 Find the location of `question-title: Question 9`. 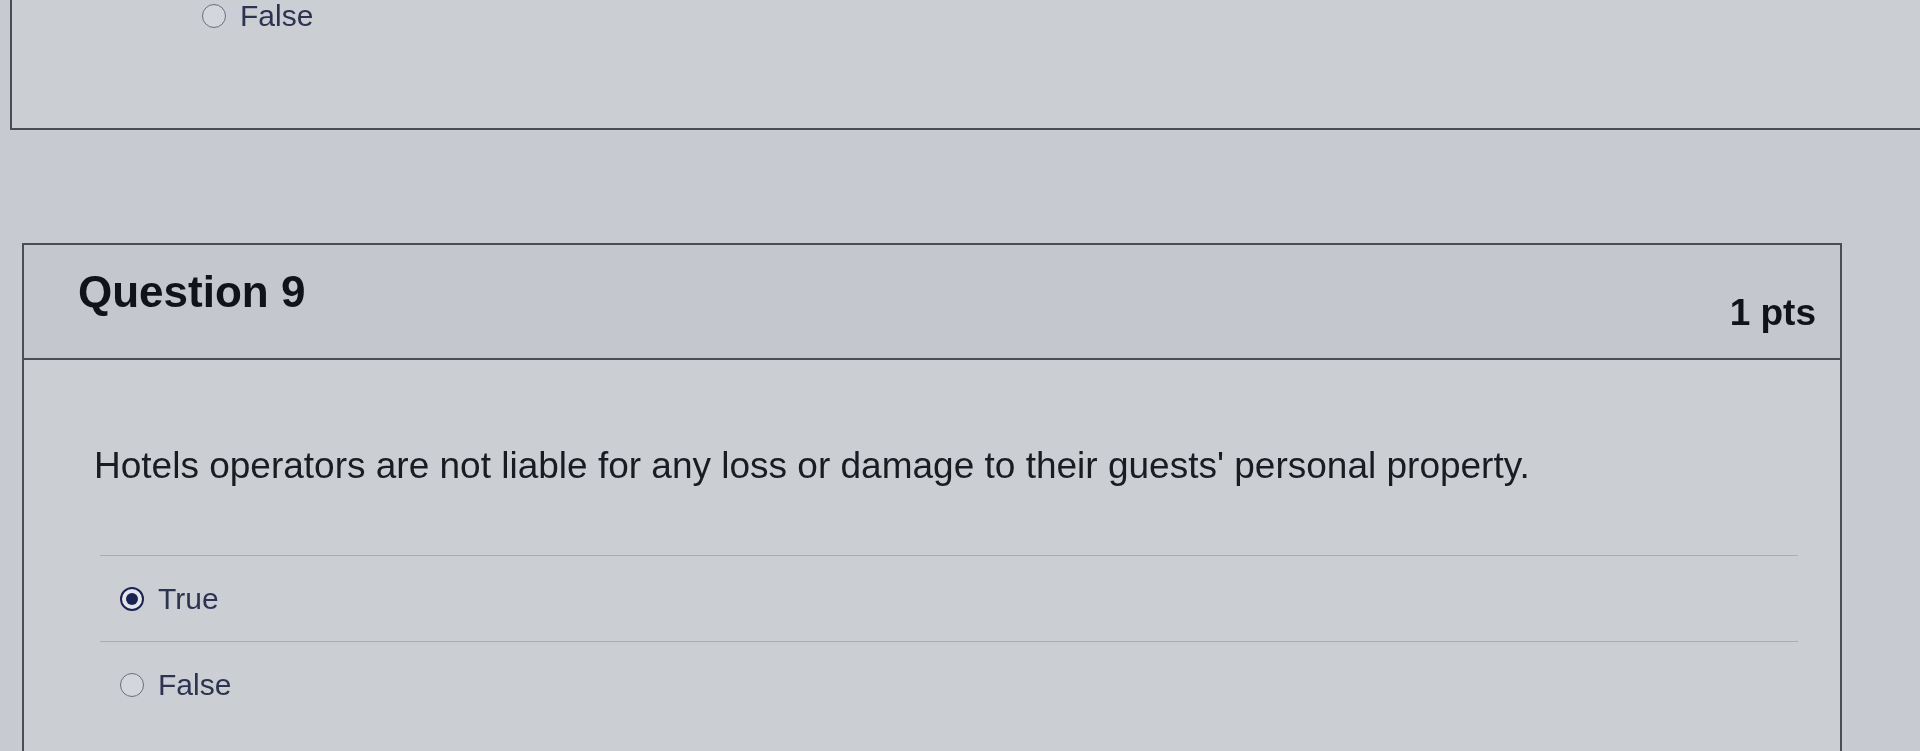

question-title: Question 9 is located at coordinates (192, 291).